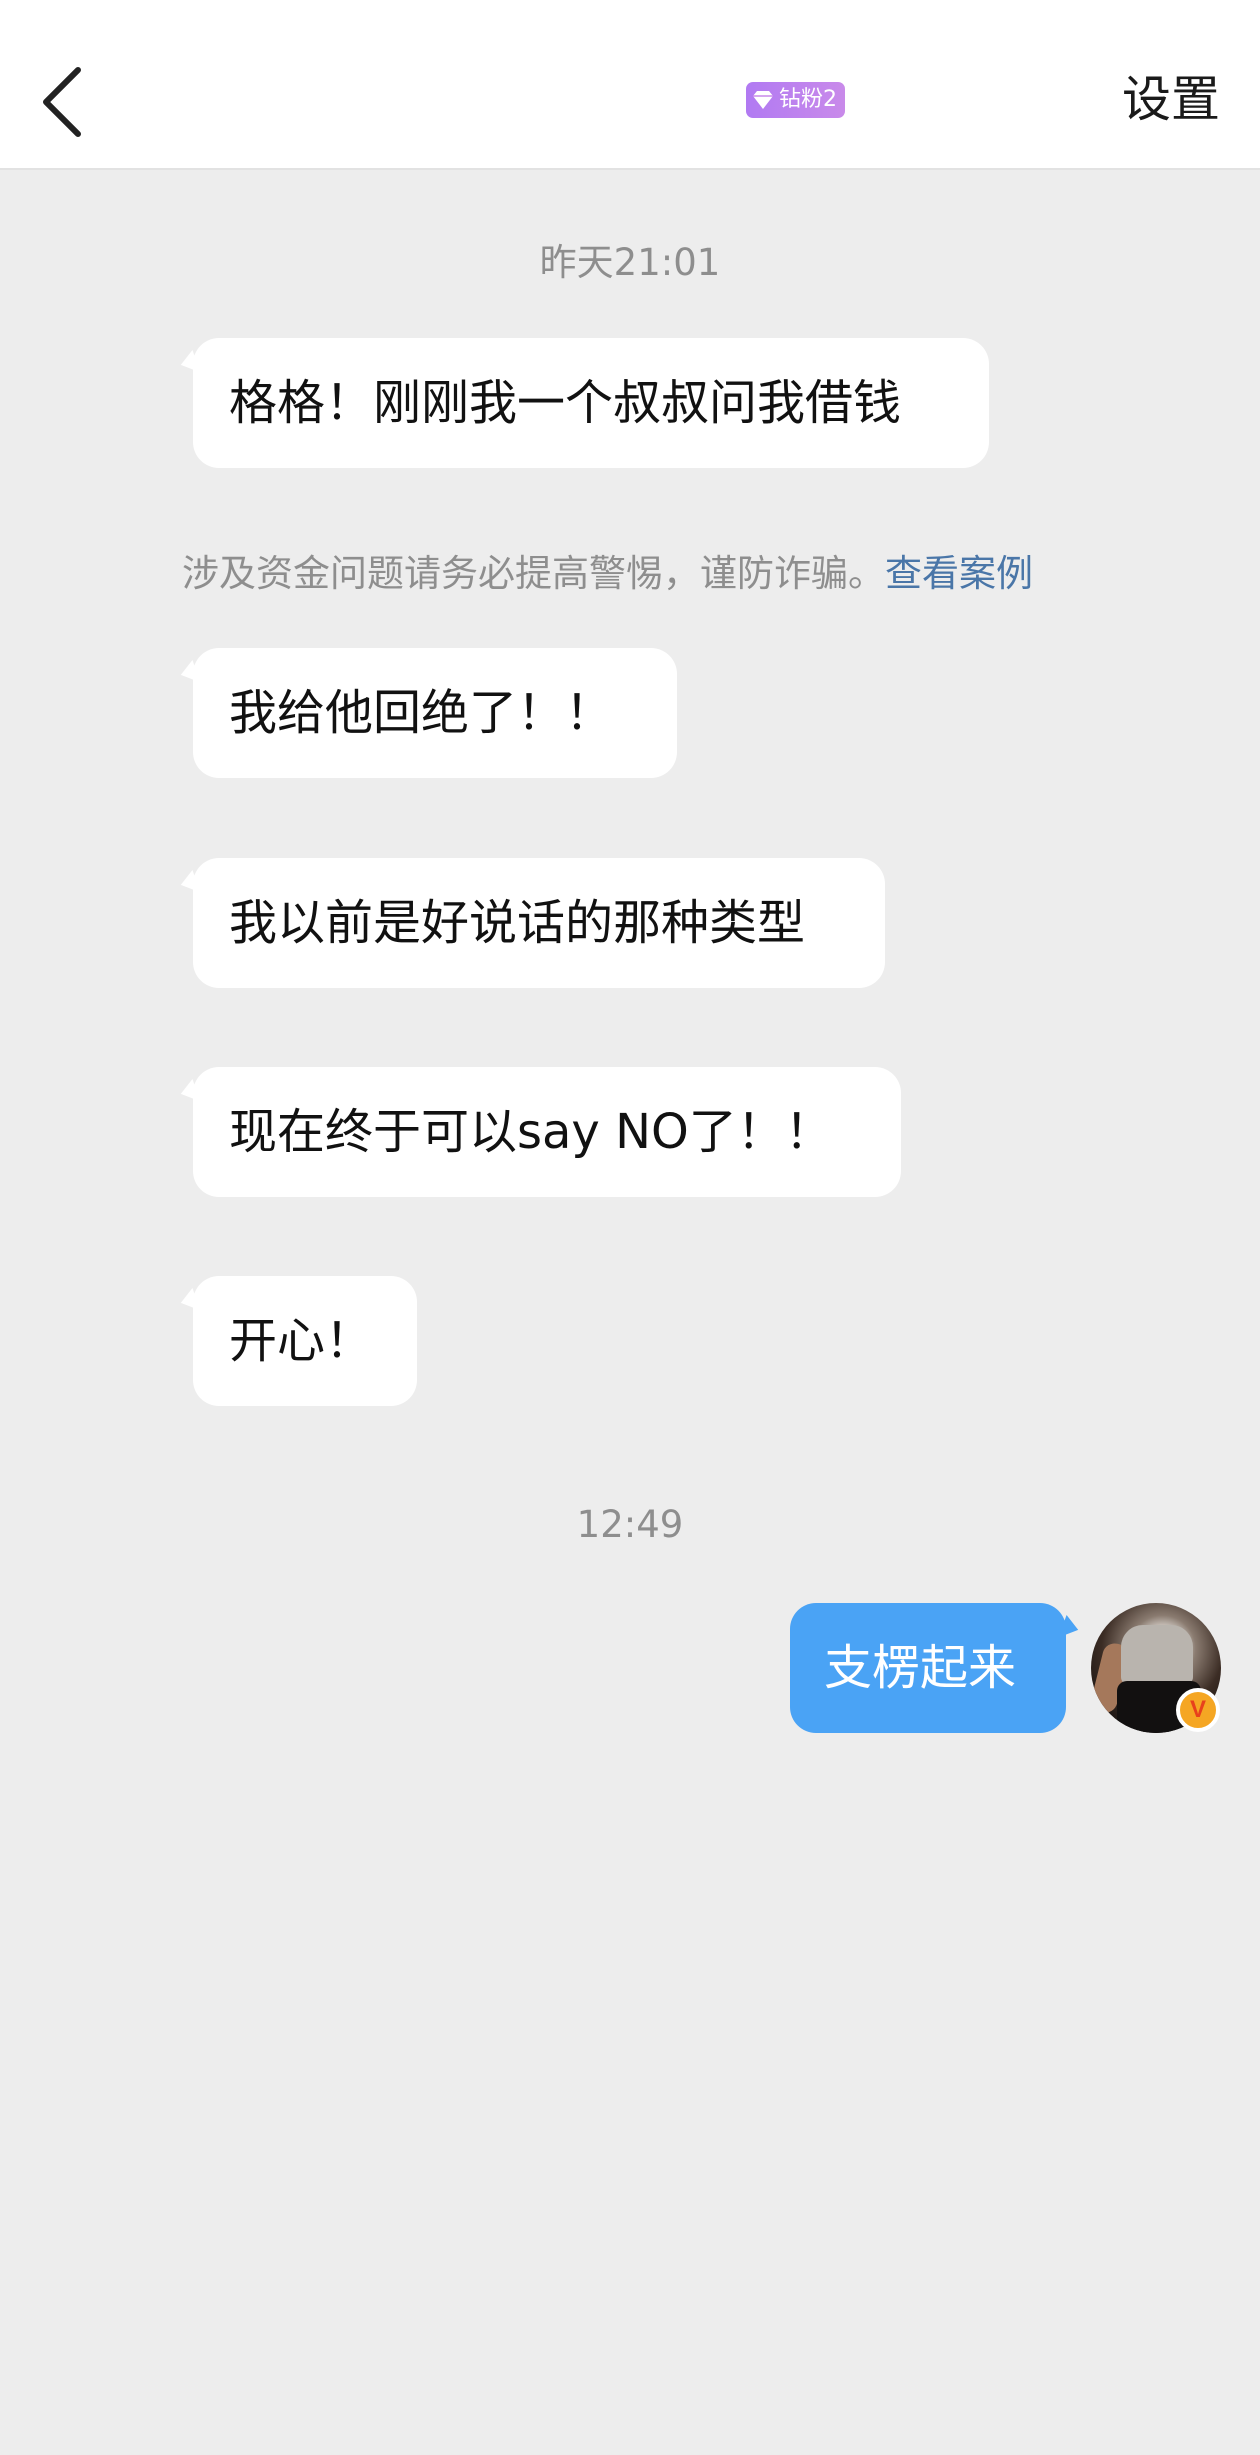 The height and width of the screenshot is (2455, 1260). What do you see at coordinates (630, 85) in the screenshot?
I see `top-bar: 钻粉2 设置` at bounding box center [630, 85].